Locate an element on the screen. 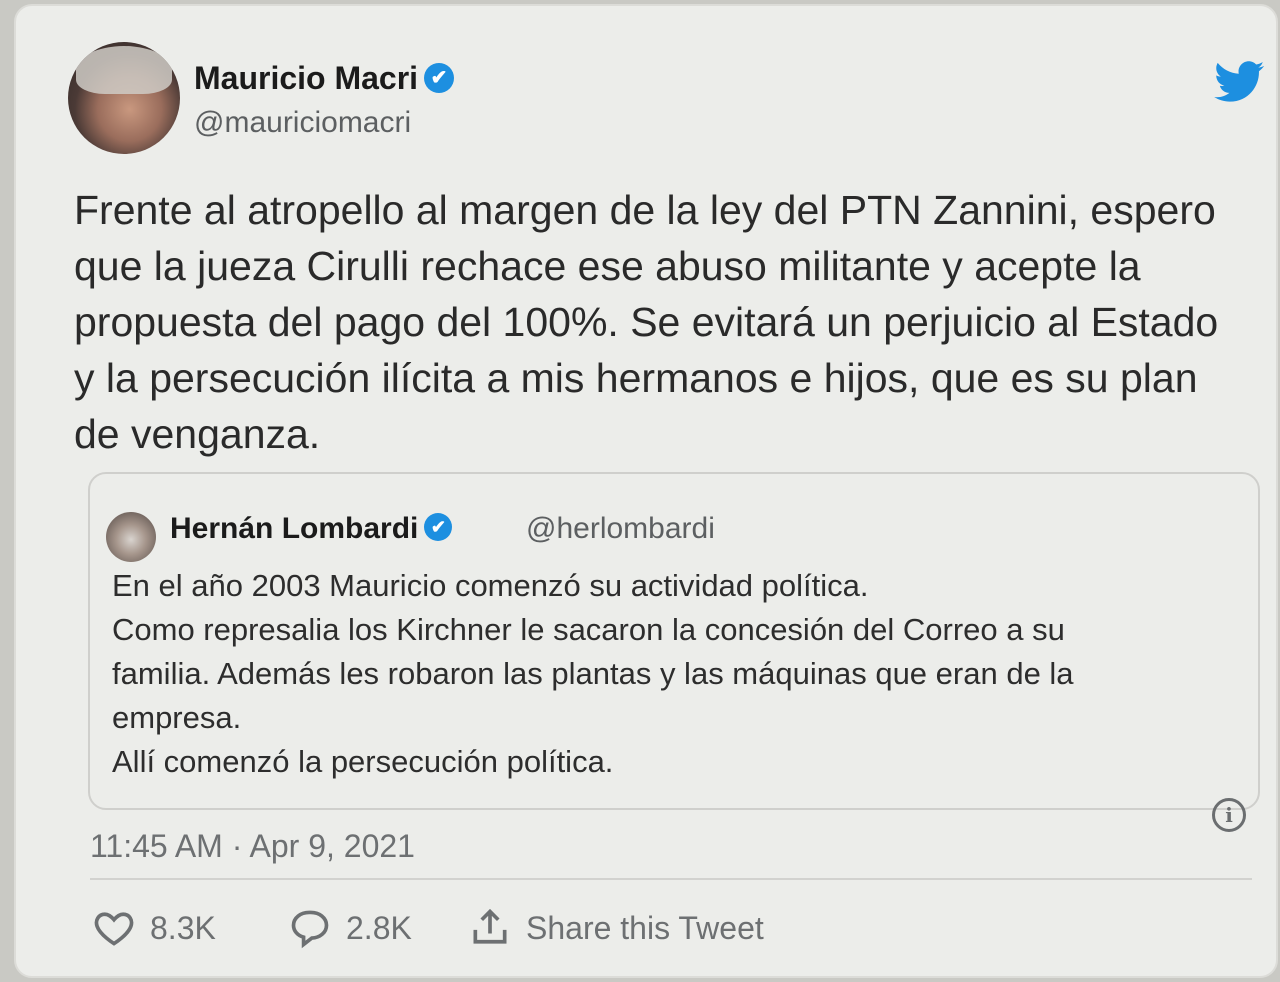  divider is located at coordinates (671, 879).